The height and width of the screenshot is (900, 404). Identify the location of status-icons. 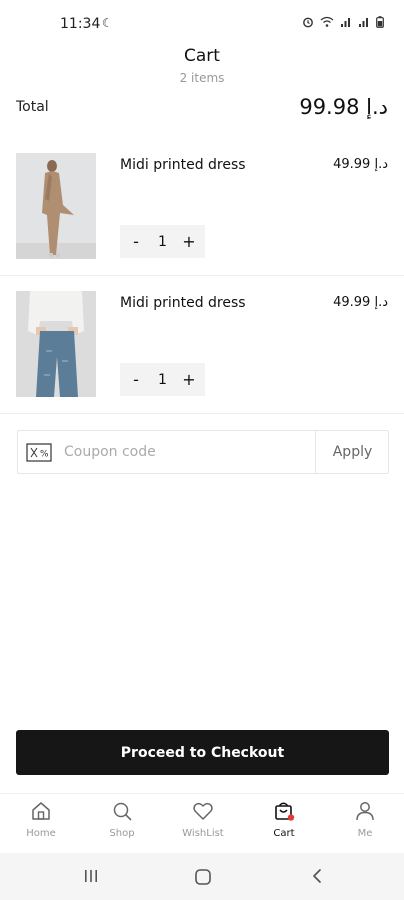
(343, 22).